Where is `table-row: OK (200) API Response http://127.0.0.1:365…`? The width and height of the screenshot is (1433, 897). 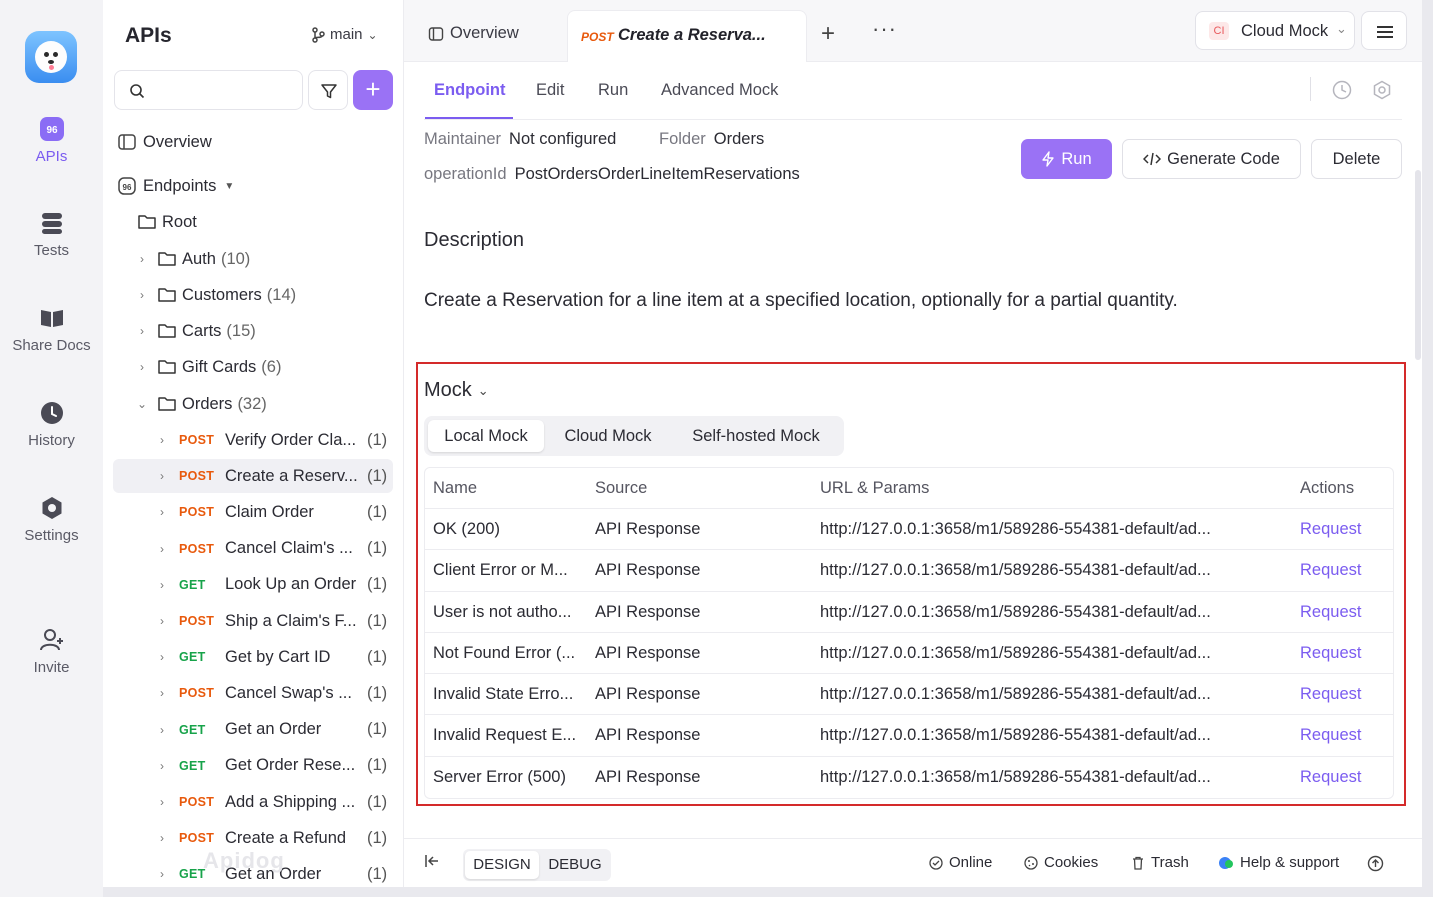
table-row: OK (200) API Response http://127.0.0.1:365… is located at coordinates (909, 530).